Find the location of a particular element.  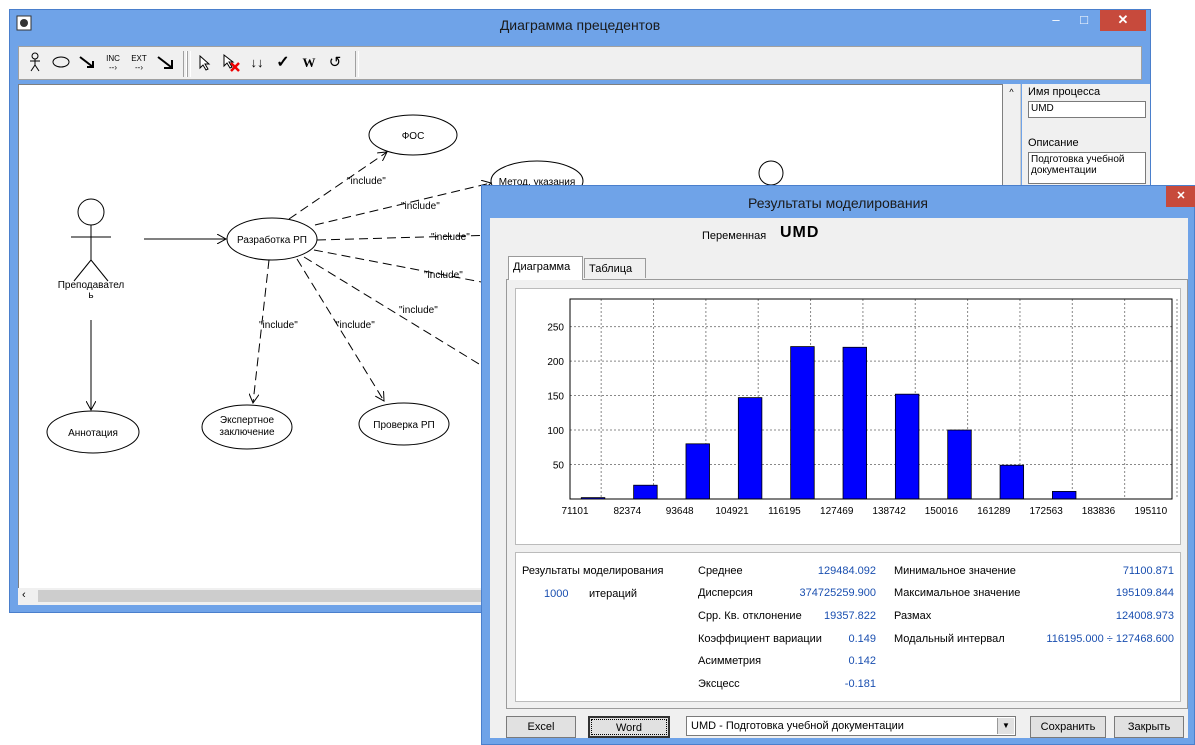

x-tick-label: 104921 is located at coordinates (732, 511).